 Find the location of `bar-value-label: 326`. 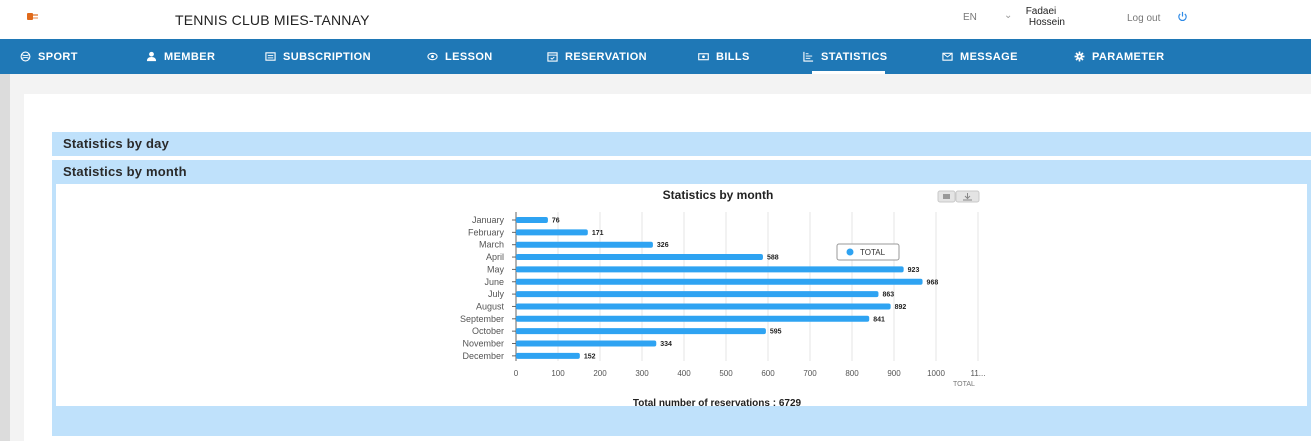

bar-value-label: 326 is located at coordinates (663, 245).